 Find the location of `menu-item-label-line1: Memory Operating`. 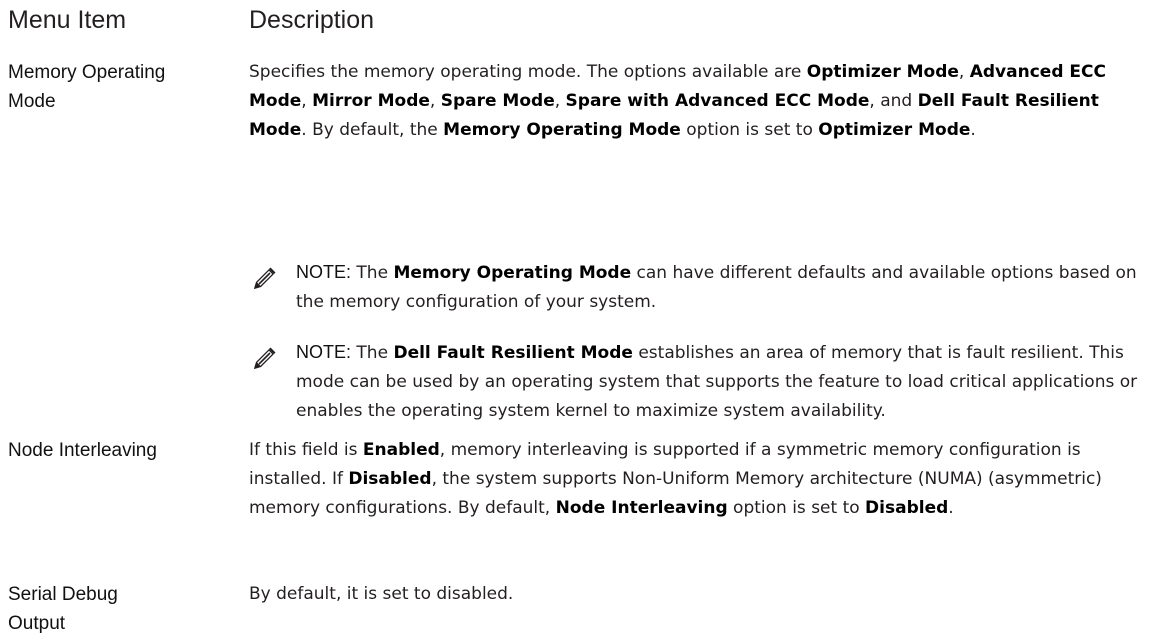

menu-item-label-line1: Memory Operating is located at coordinates (87, 72).